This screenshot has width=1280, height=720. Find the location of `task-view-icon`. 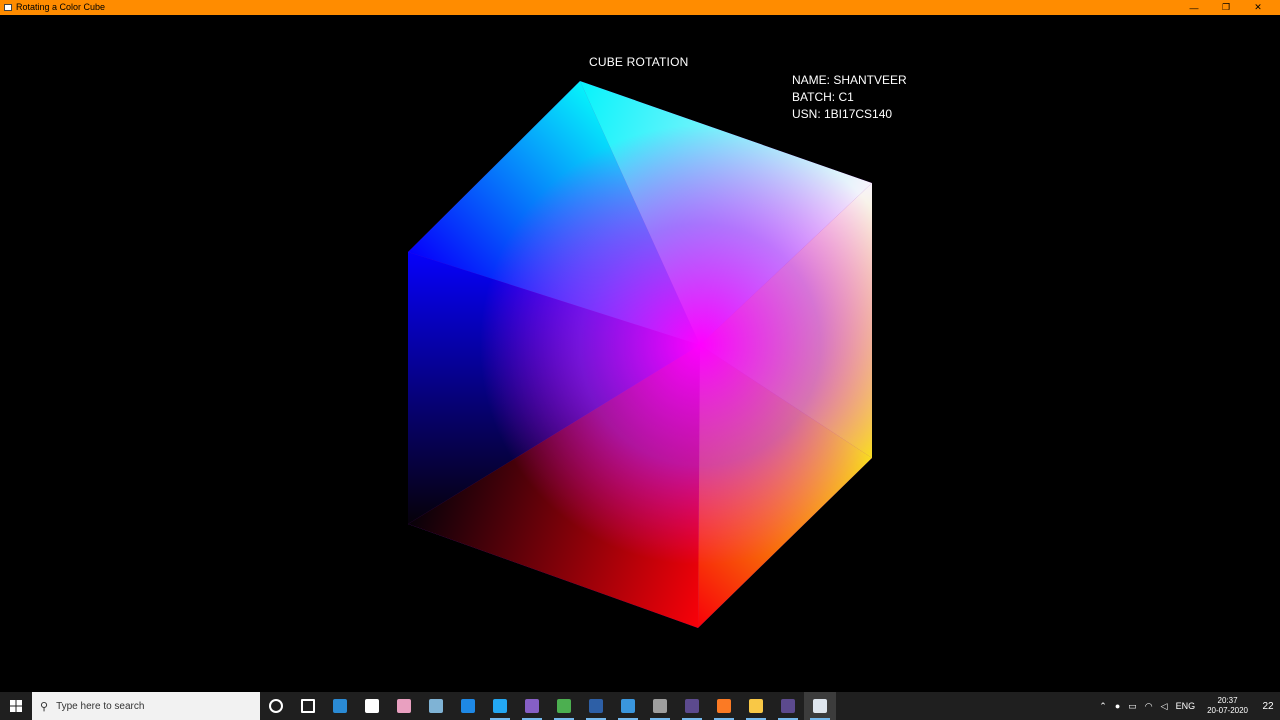

task-view-icon is located at coordinates (308, 706).